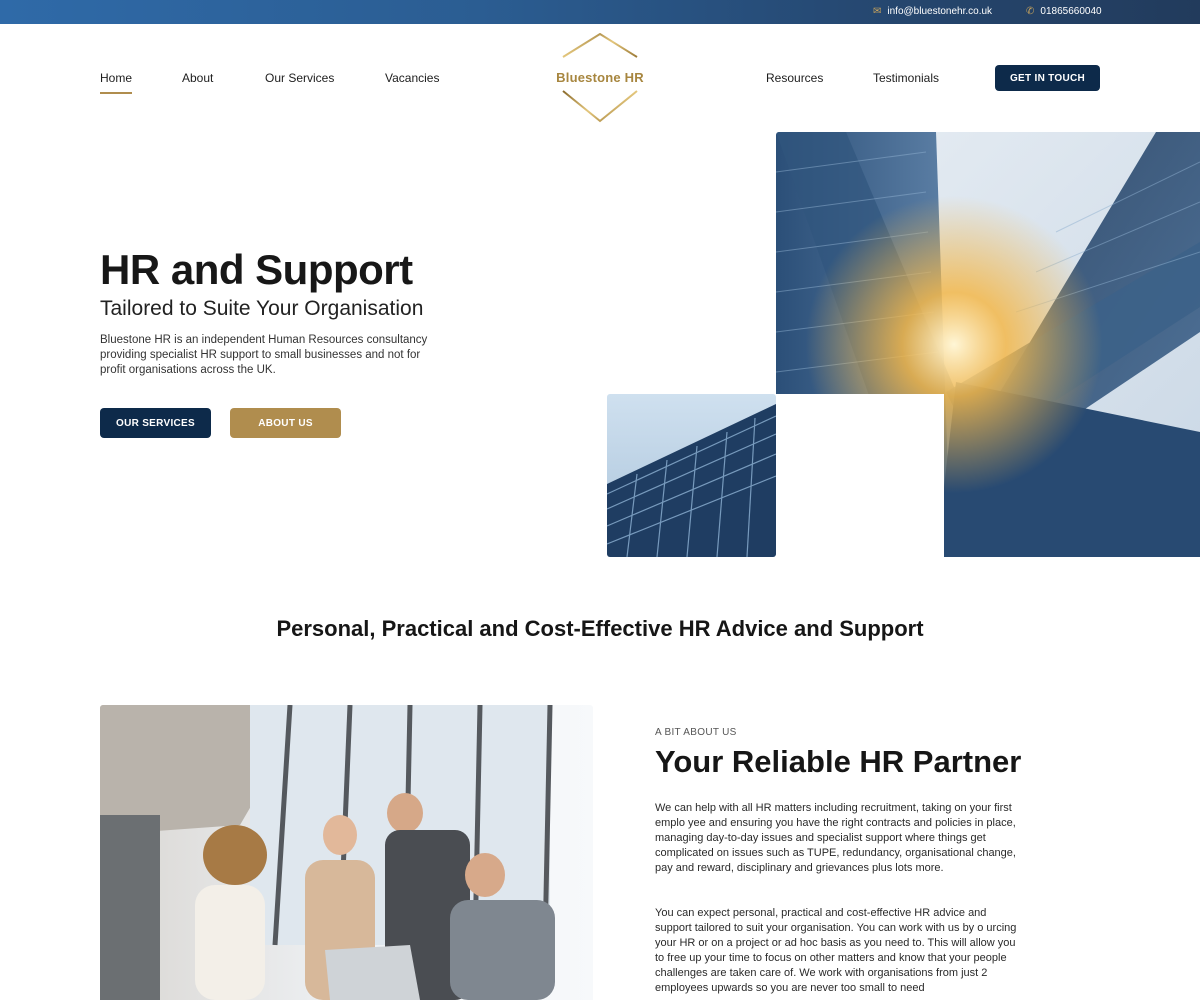 Image resolution: width=1200 pixels, height=1000 pixels. What do you see at coordinates (794, 78) in the screenshot?
I see `nav-resources: Resources` at bounding box center [794, 78].